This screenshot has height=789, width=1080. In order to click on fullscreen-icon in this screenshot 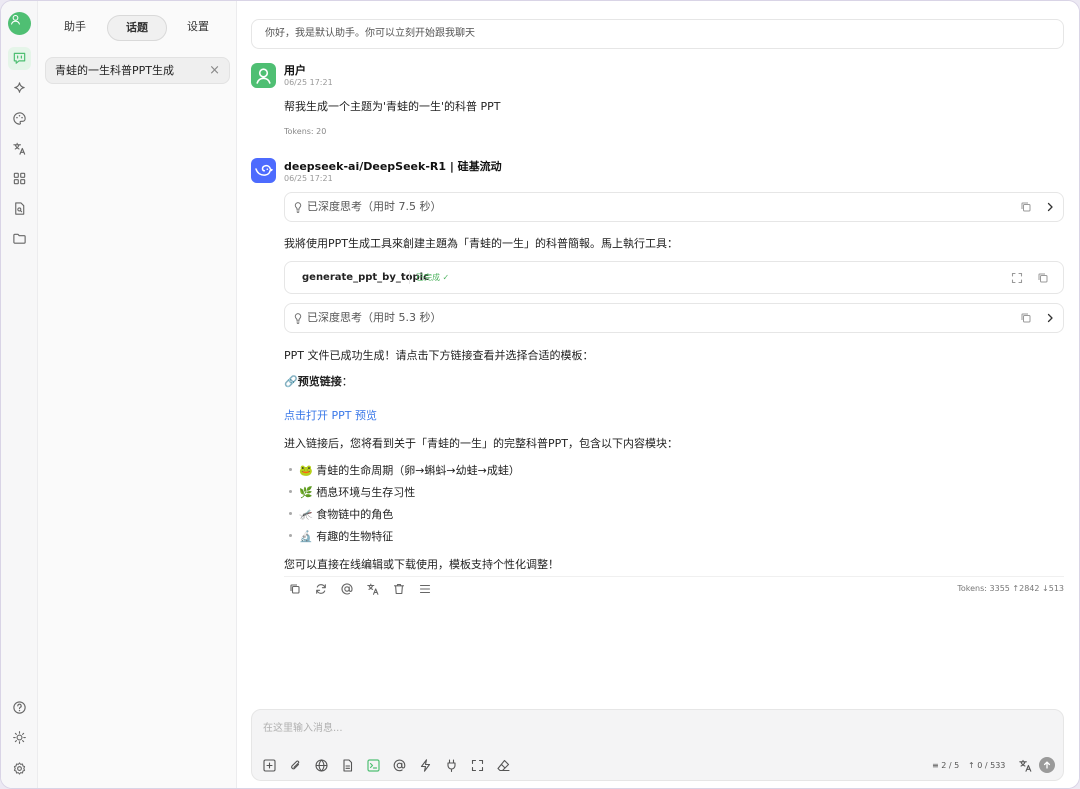, I will do `click(477, 765)`.